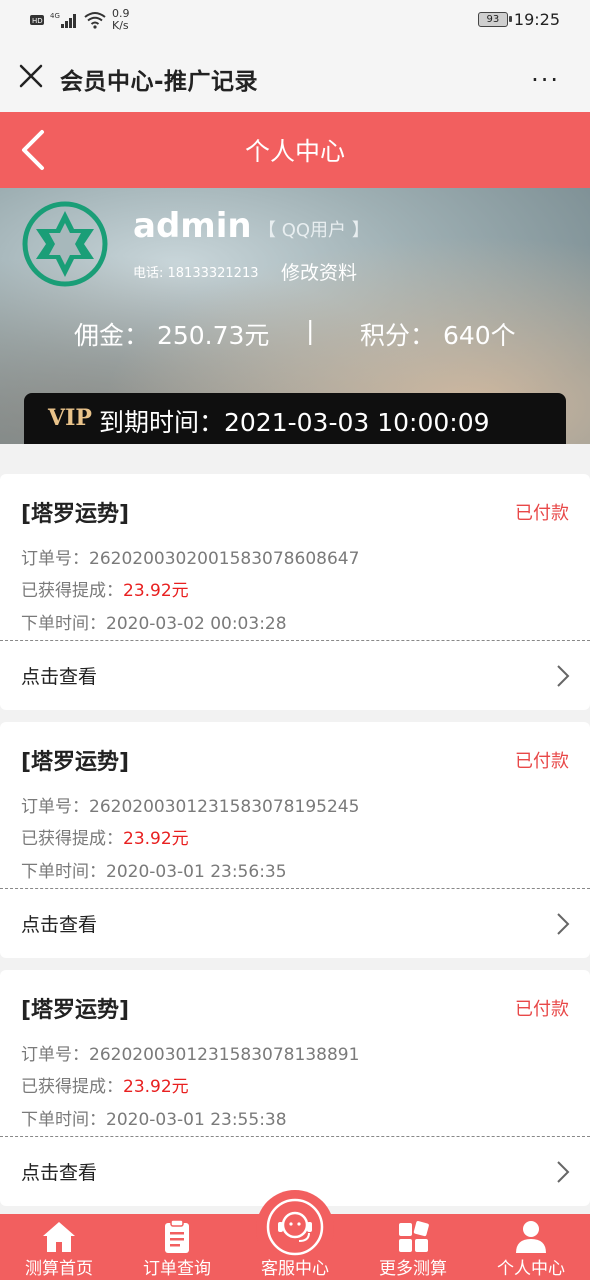  What do you see at coordinates (531, 1269) in the screenshot?
I see `tab-label: 个人中心` at bounding box center [531, 1269].